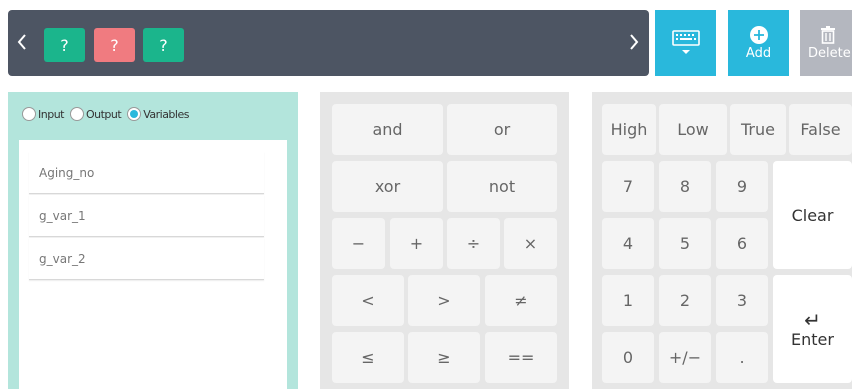  What do you see at coordinates (444, 357) in the screenshot?
I see `op-greater-equal-button: ≥` at bounding box center [444, 357].